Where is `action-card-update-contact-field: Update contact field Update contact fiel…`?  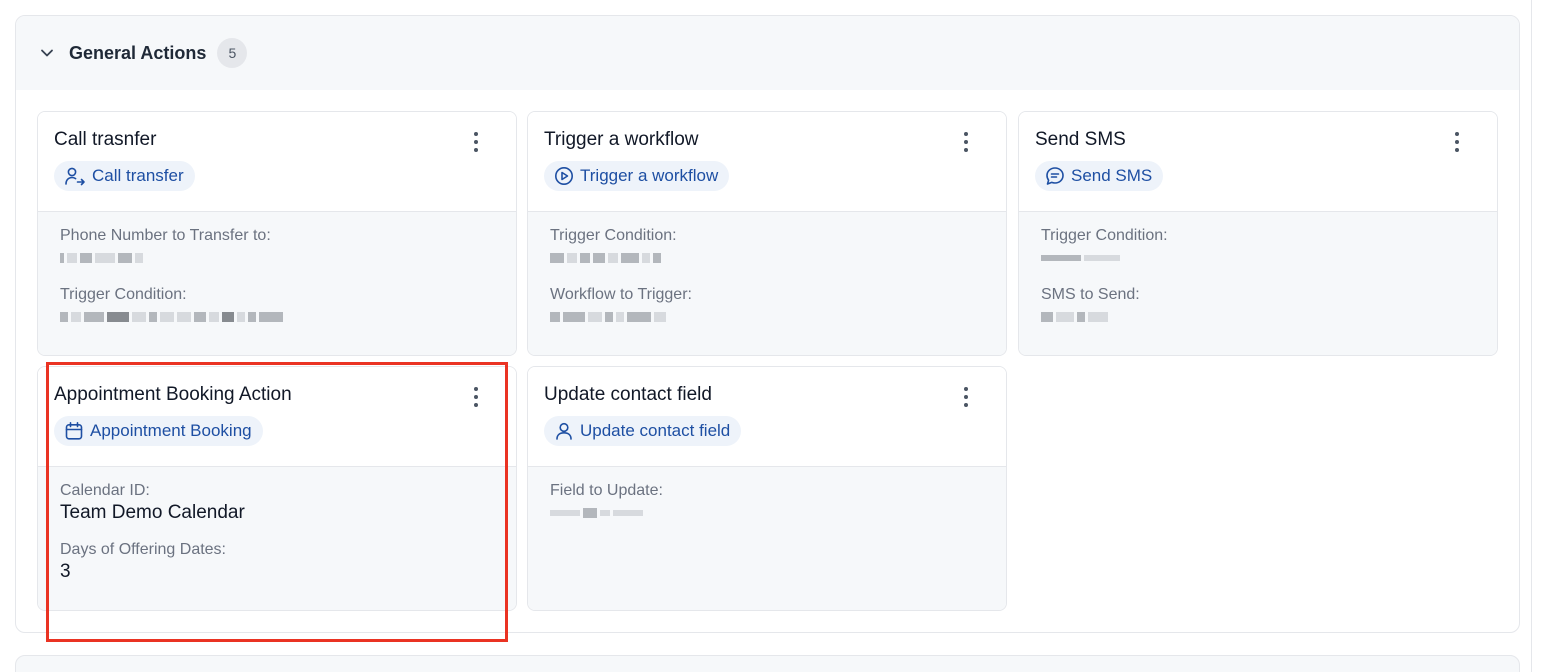
action-card-update-contact-field: Update contact field Update contact fiel… is located at coordinates (767, 488).